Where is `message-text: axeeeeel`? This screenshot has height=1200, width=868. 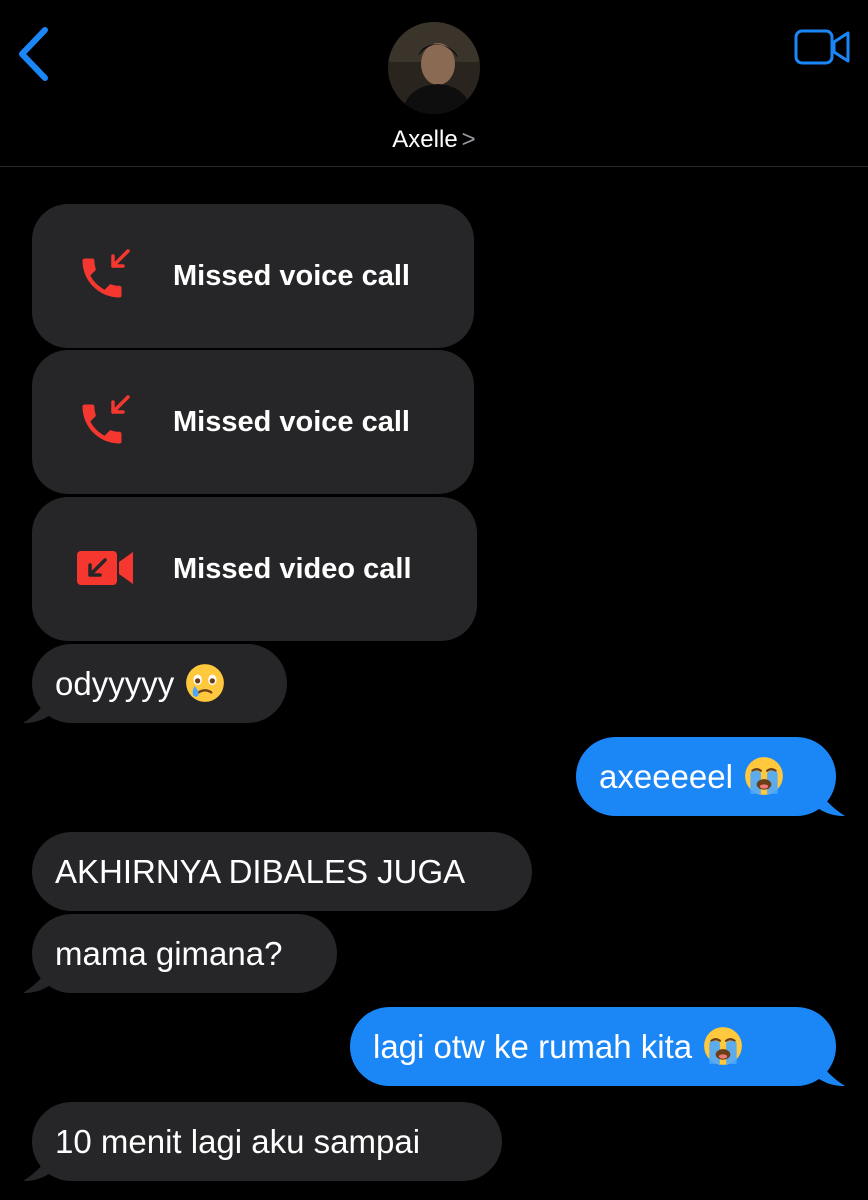 message-text: axeeeeel is located at coordinates (666, 776).